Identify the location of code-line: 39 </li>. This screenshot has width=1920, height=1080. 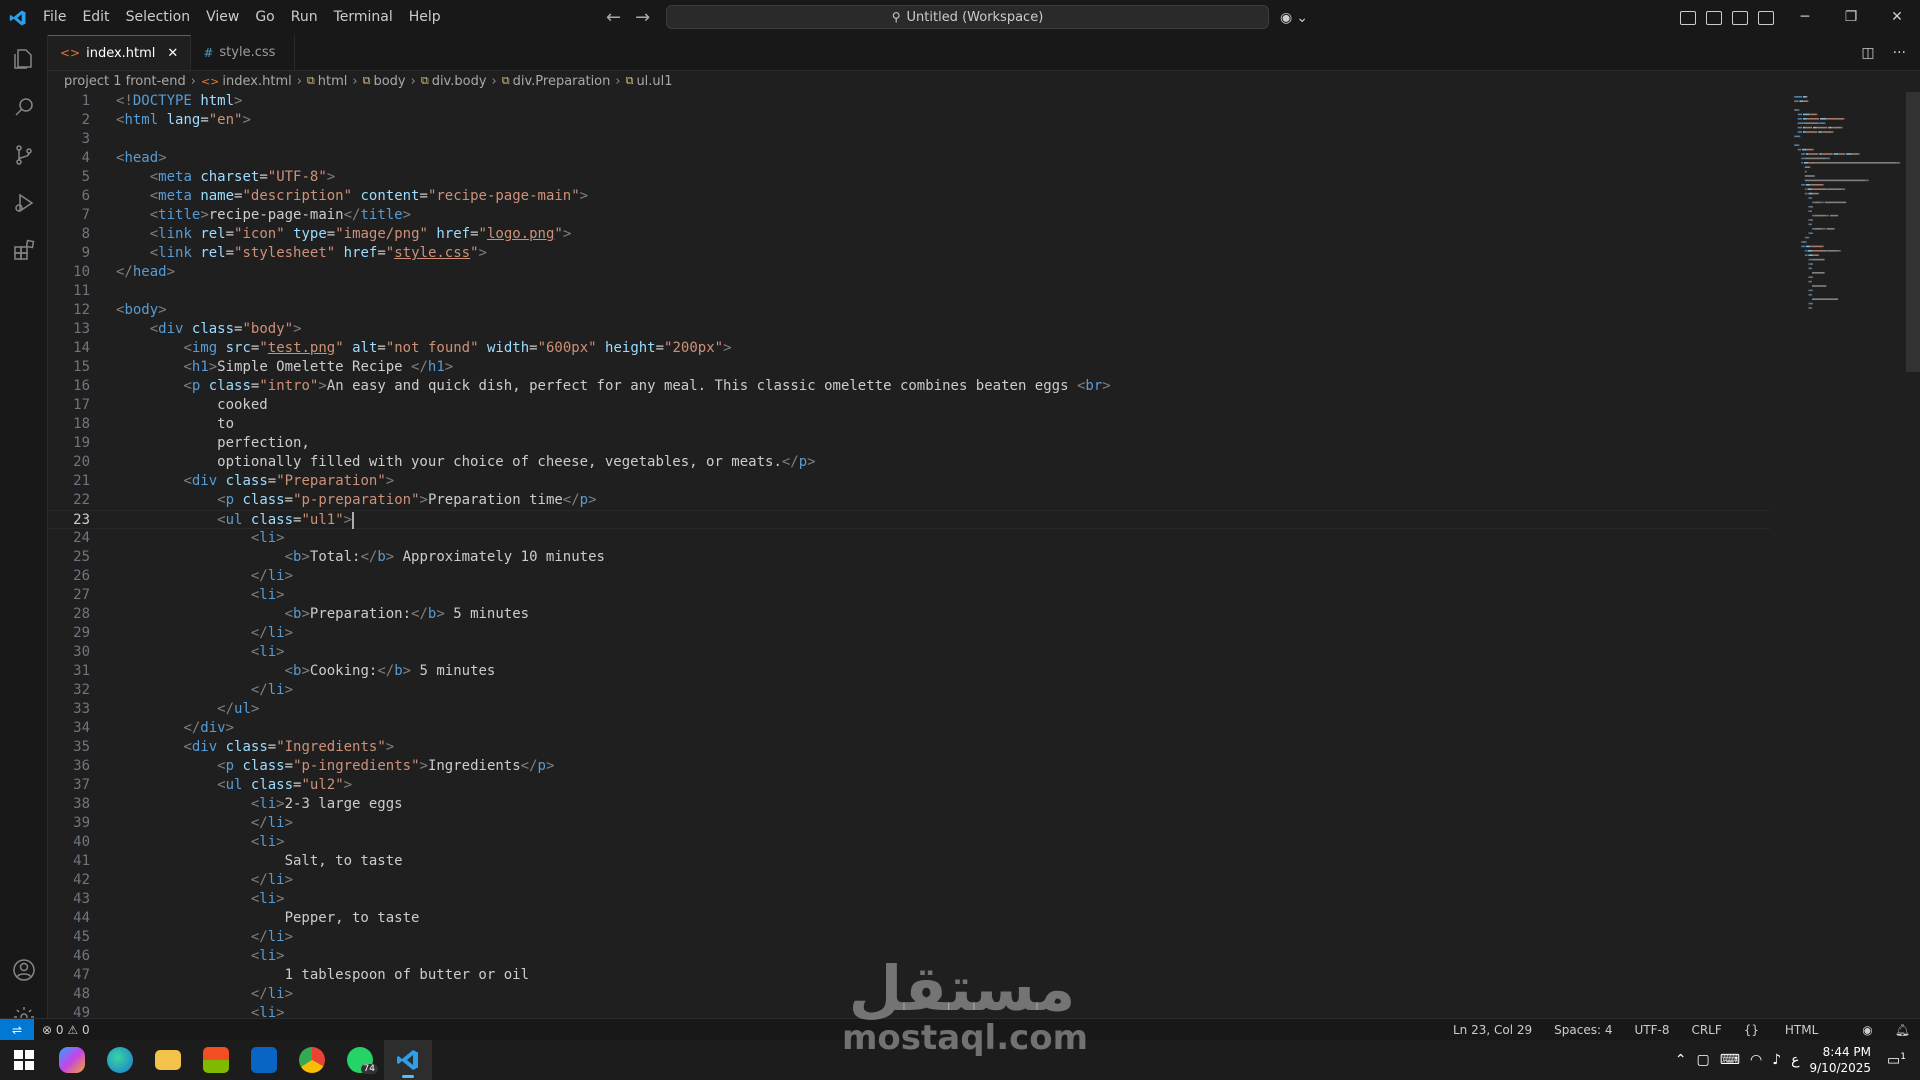
(909, 823).